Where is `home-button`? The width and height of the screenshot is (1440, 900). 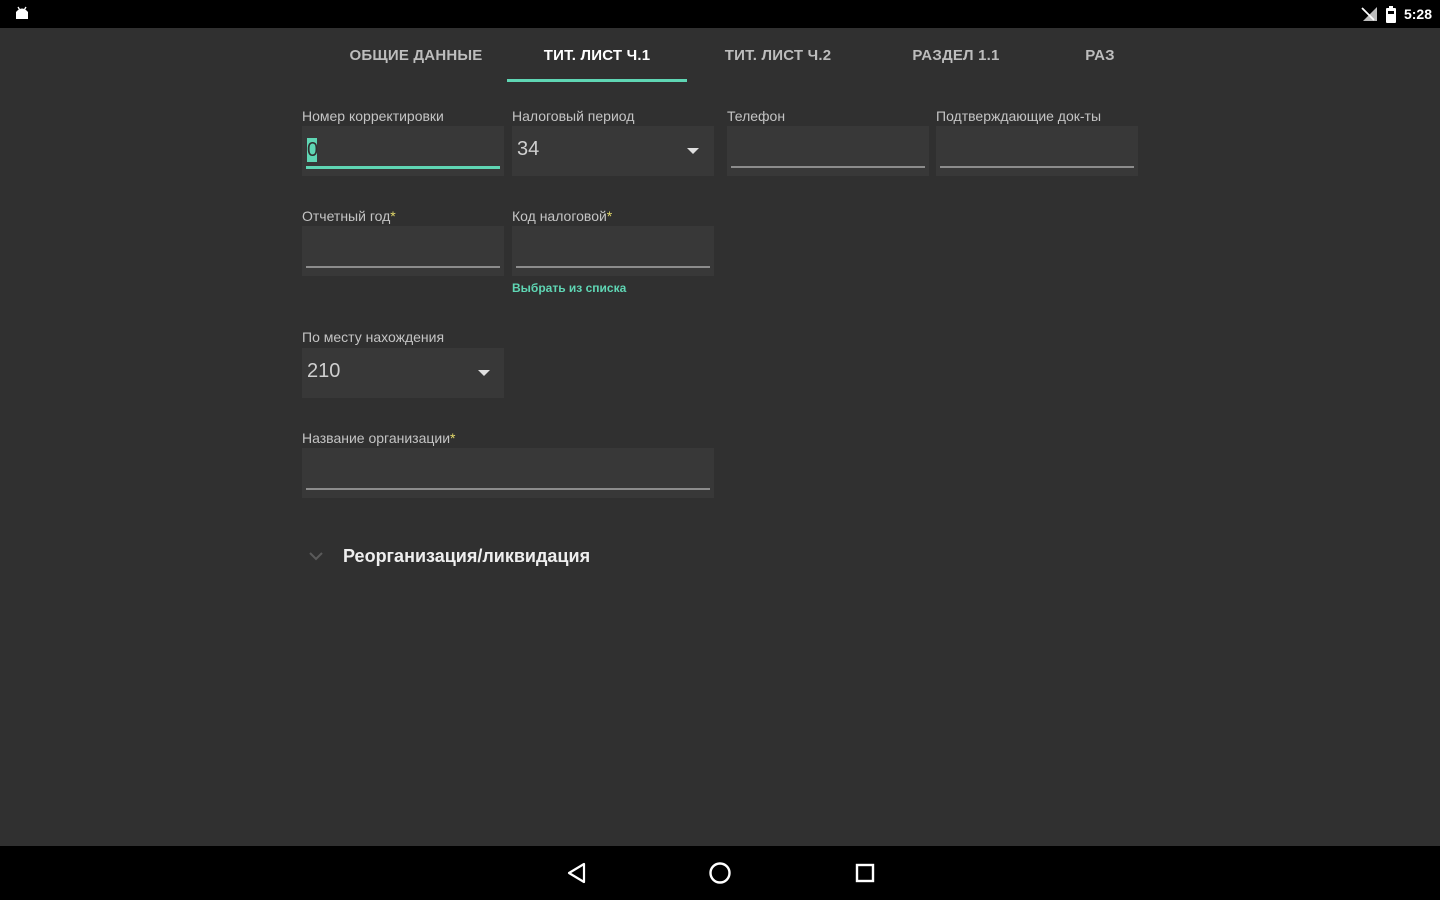 home-button is located at coordinates (720, 873).